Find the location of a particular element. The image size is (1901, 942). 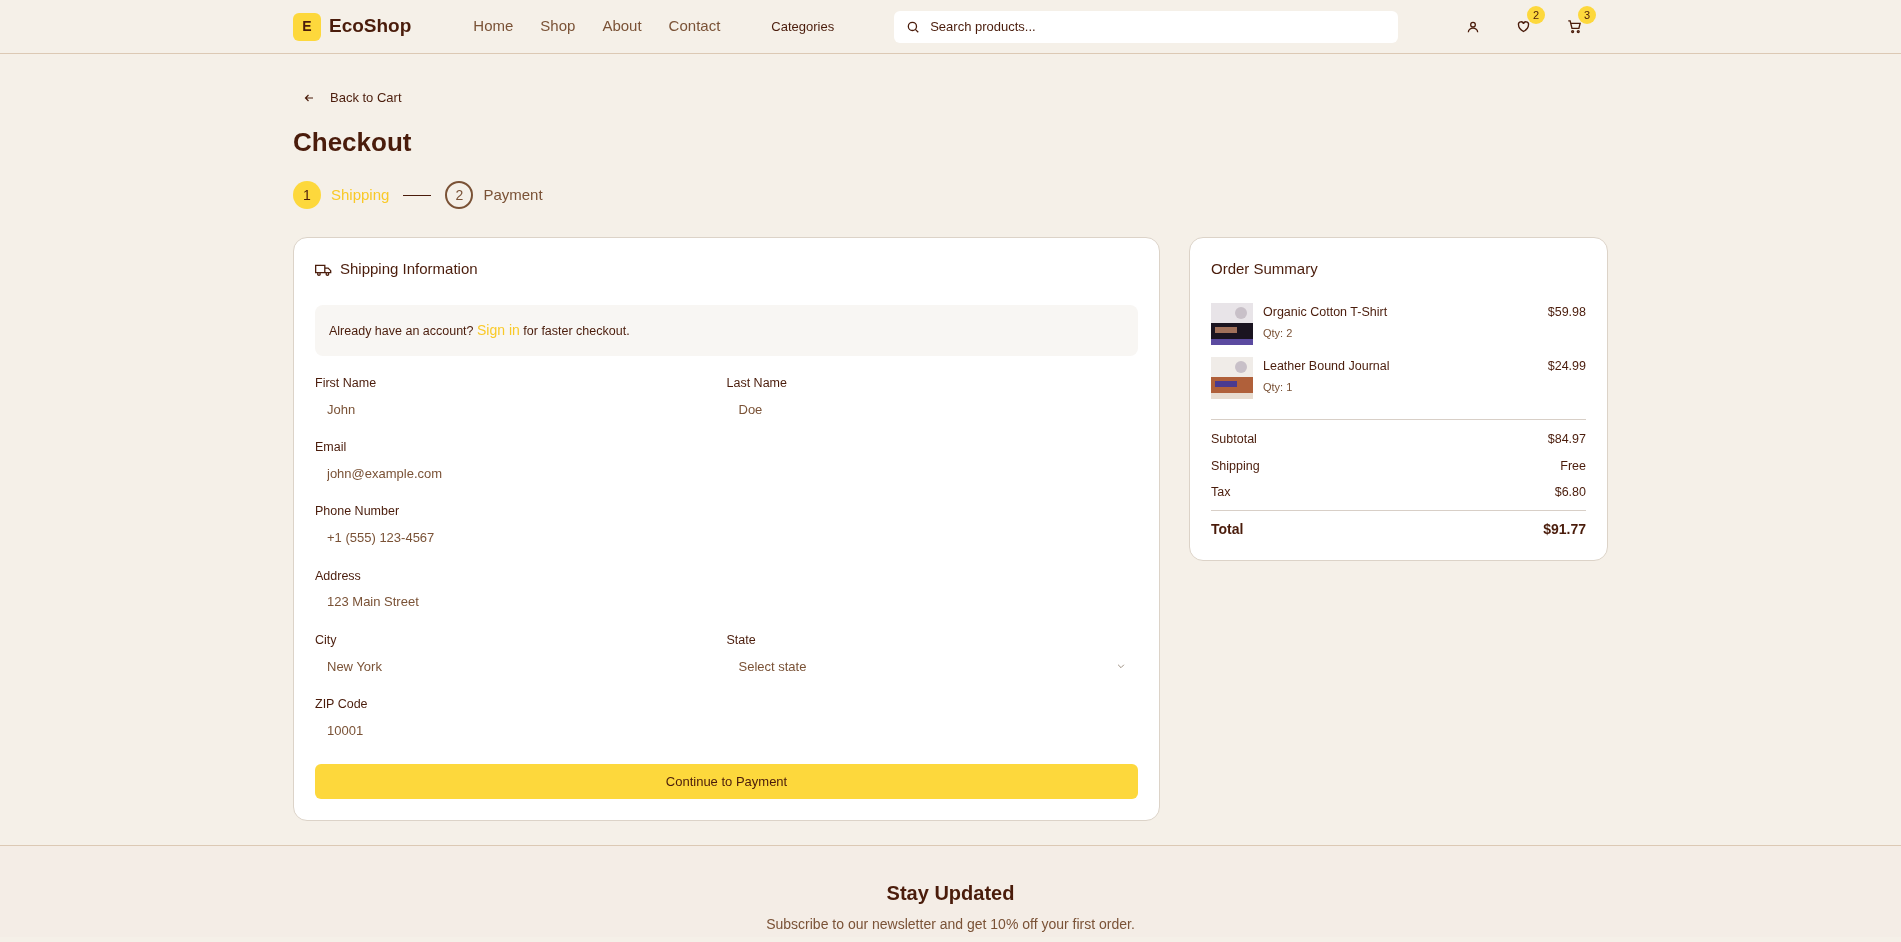

total-value: $6.80 is located at coordinates (1570, 493).